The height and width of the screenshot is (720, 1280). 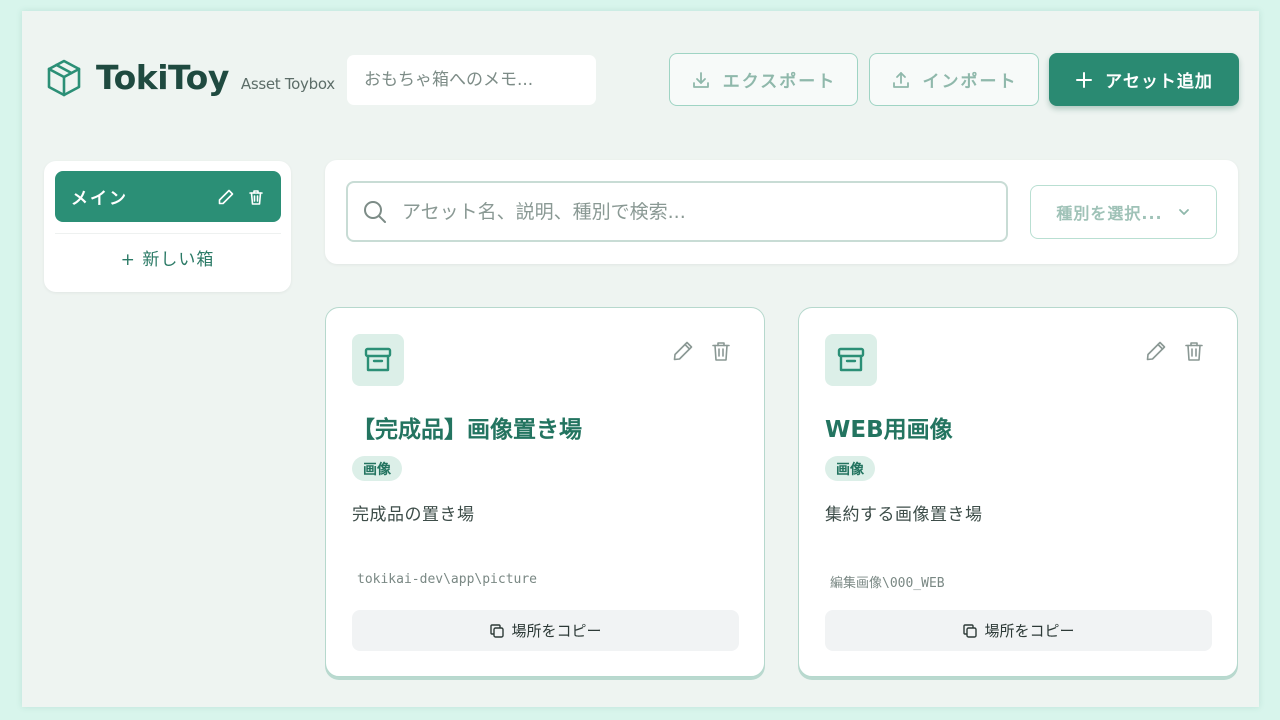 I want to click on export-button: エクスポート, so click(x=763, y=79).